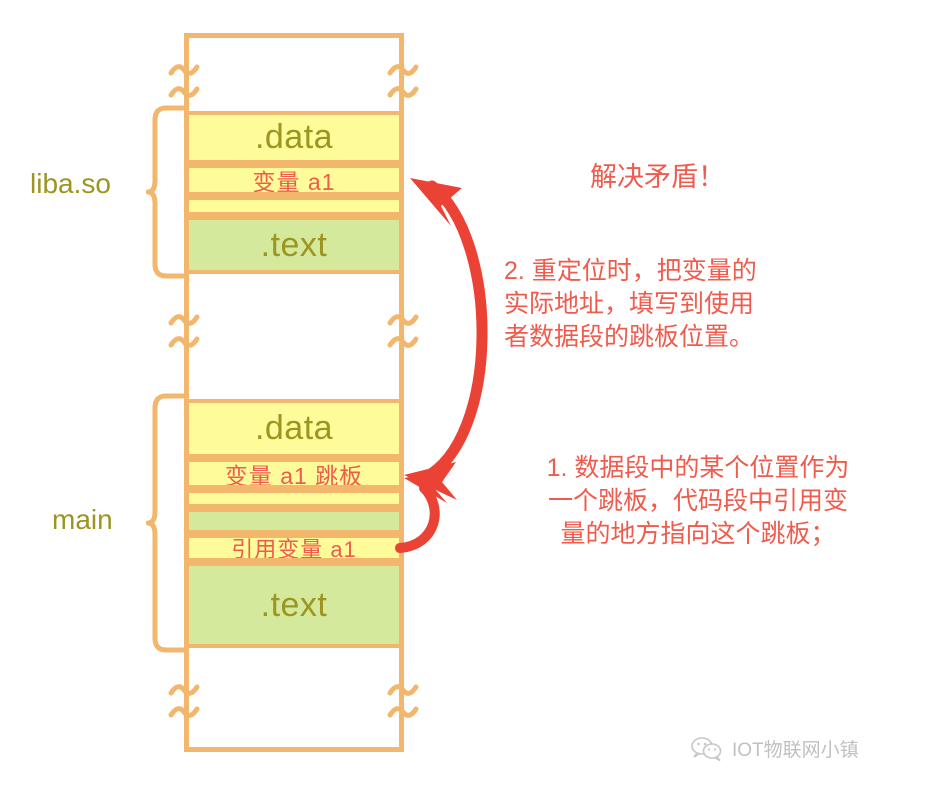 The height and width of the screenshot is (796, 930). I want to click on segment-liba-data-blank, so click(294, 206).